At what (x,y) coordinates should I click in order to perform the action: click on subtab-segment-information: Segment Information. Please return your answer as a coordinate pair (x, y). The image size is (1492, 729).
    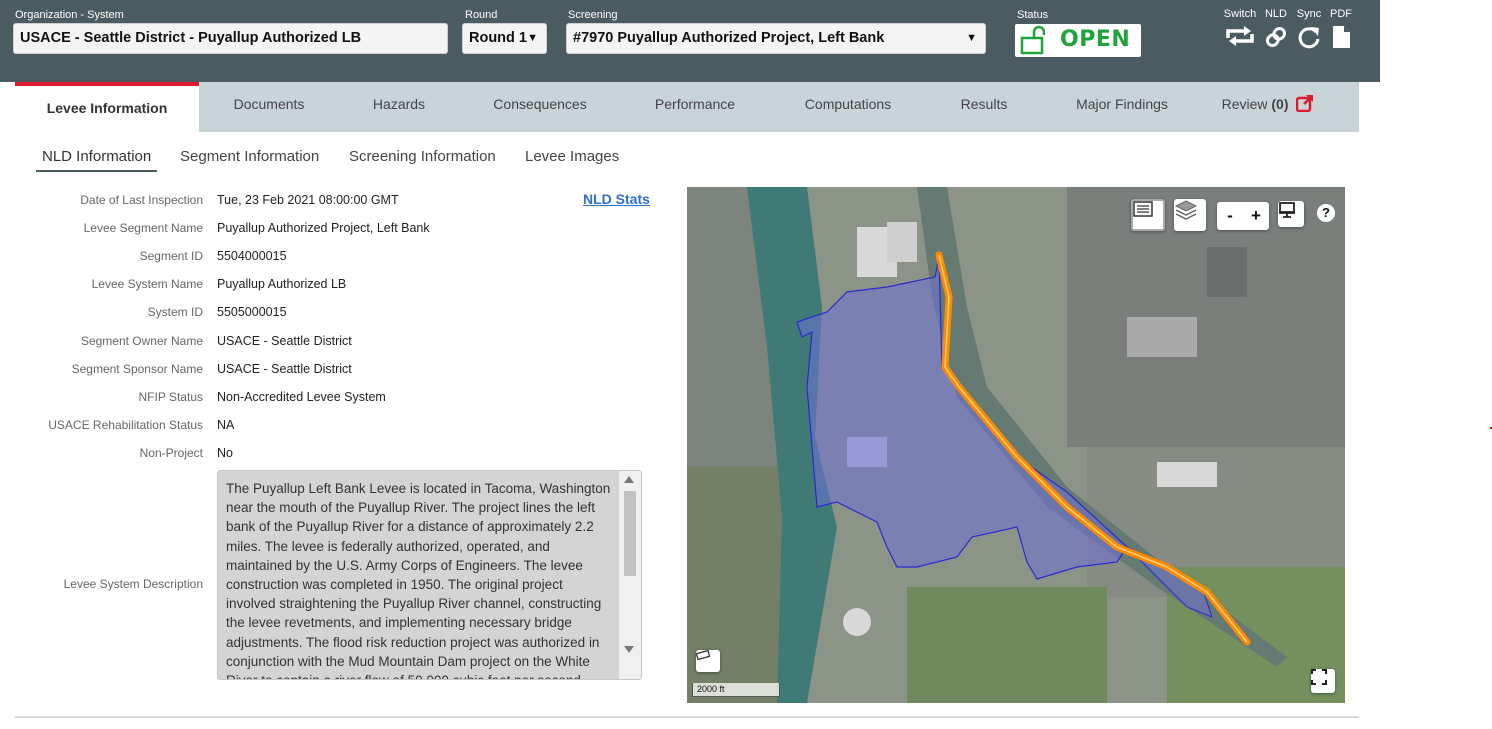
    Looking at the image, I should click on (249, 158).